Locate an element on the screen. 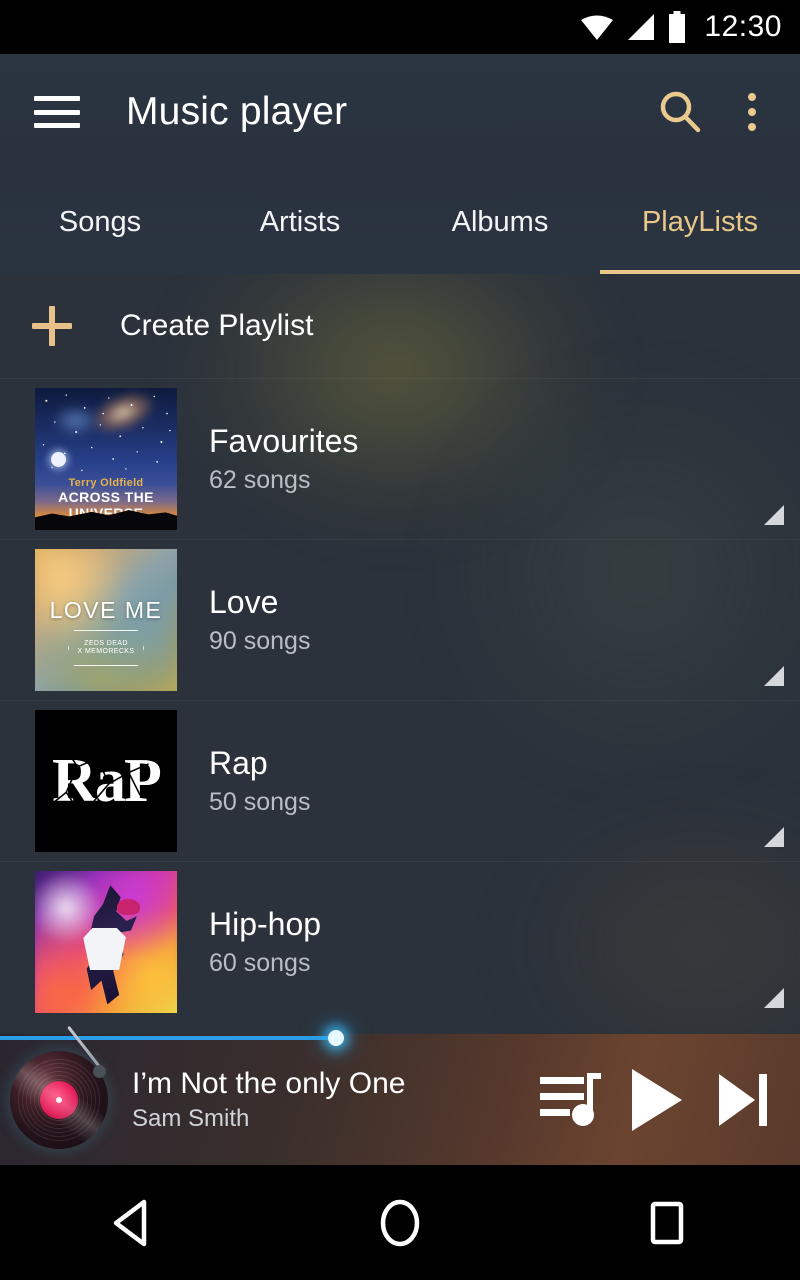 Image resolution: width=800 pixels, height=1280 pixels. album-art-artist-text: Terry Oldfield is located at coordinates (106, 483).